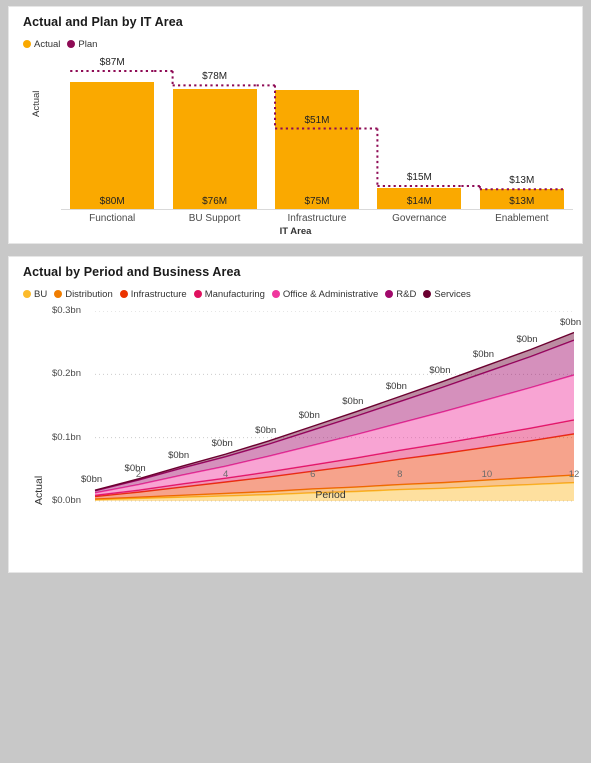 The height and width of the screenshot is (763, 591). Describe the element at coordinates (89, 294) in the screenshot. I see `legend-item-label: Distribution` at that location.